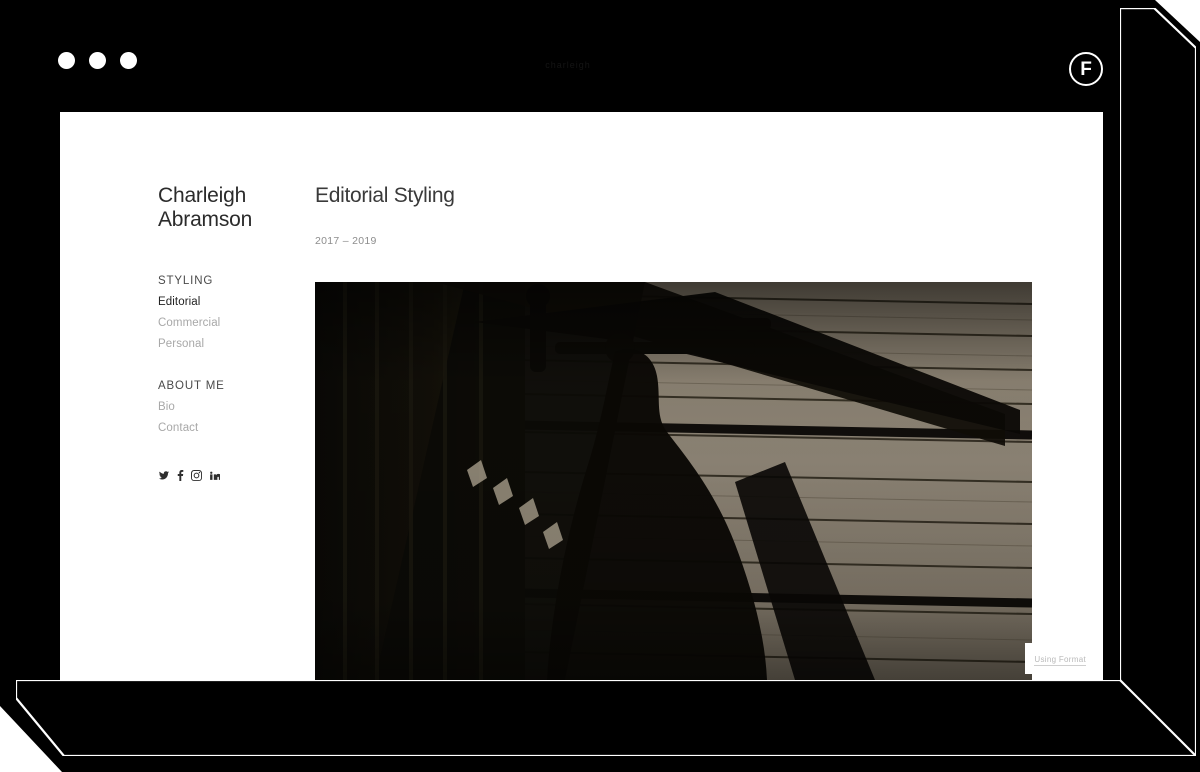 Image resolution: width=1200 pixels, height=772 pixels. I want to click on browser-titlebar: charleigh F, so click(568, 60).